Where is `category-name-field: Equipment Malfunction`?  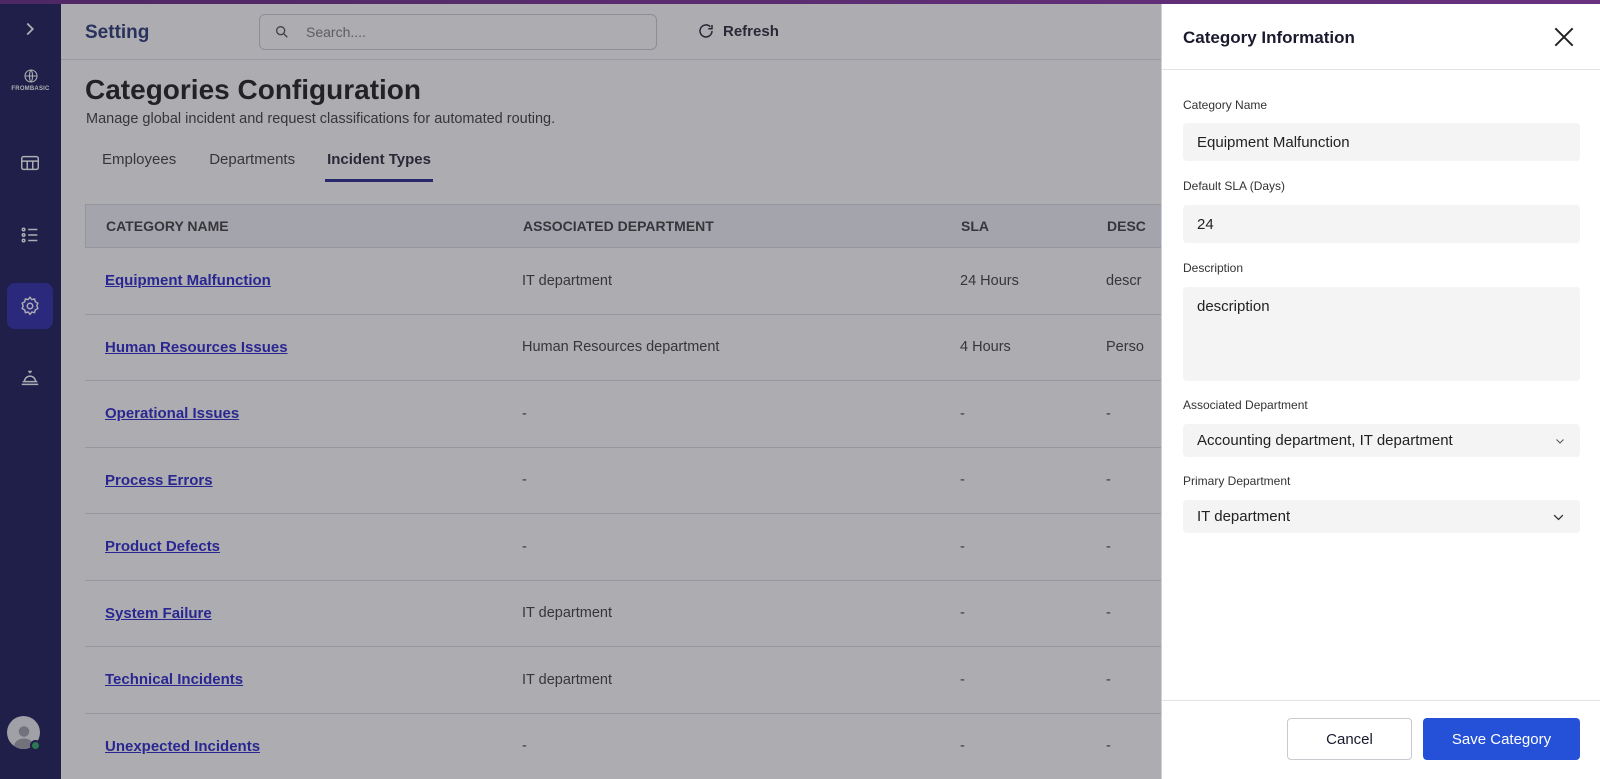
category-name-field: Equipment Malfunction is located at coordinates (1381, 142).